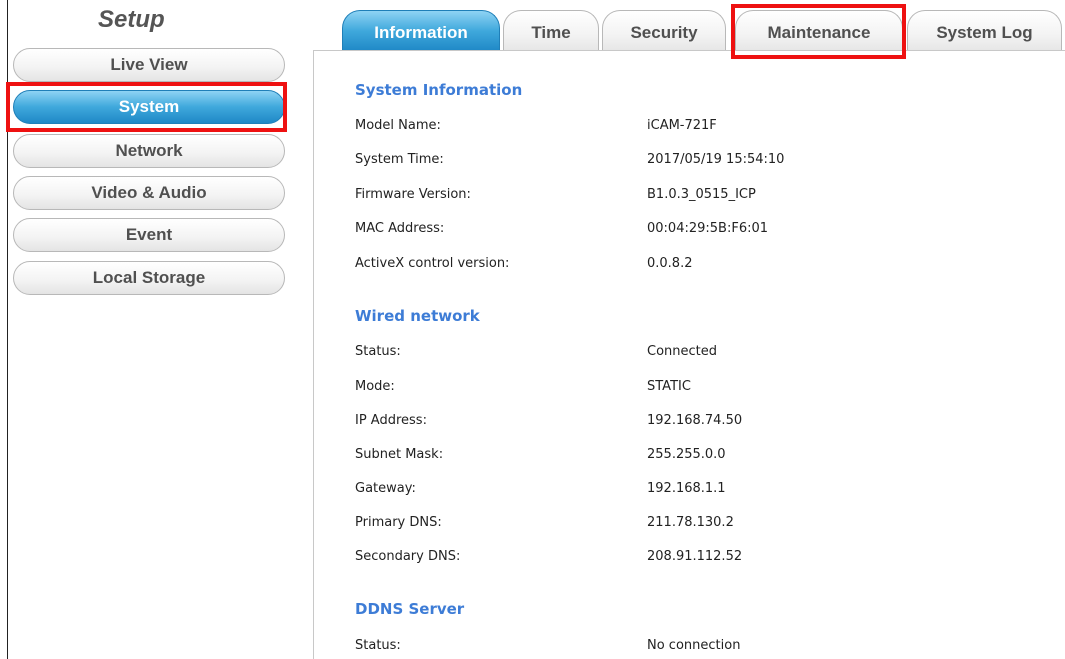  What do you see at coordinates (421, 30) in the screenshot?
I see `tab-information: Information` at bounding box center [421, 30].